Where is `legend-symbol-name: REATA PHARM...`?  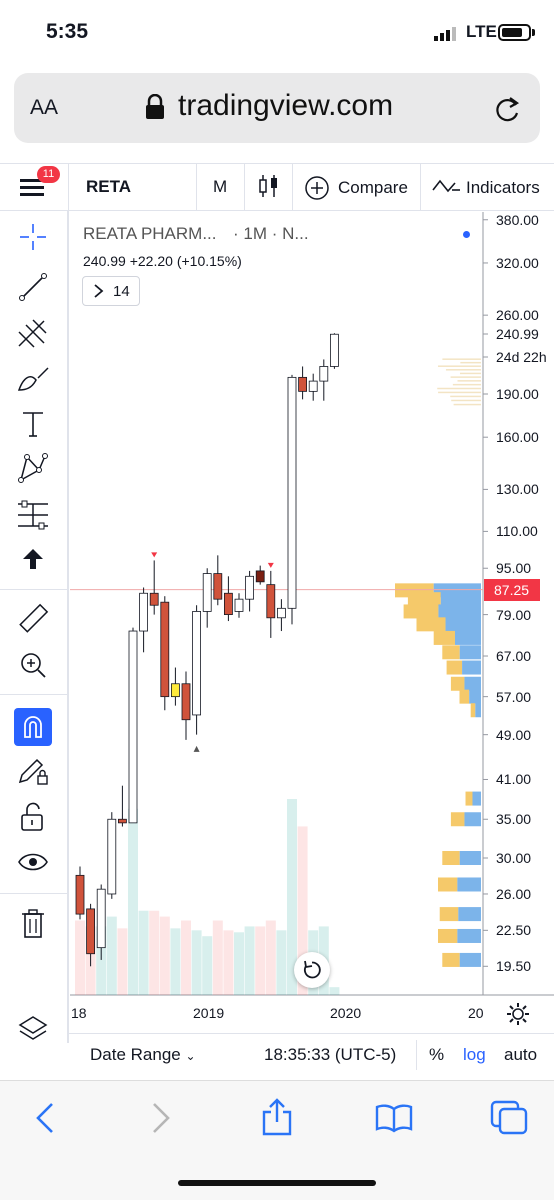 legend-symbol-name: REATA PHARM... is located at coordinates (150, 234).